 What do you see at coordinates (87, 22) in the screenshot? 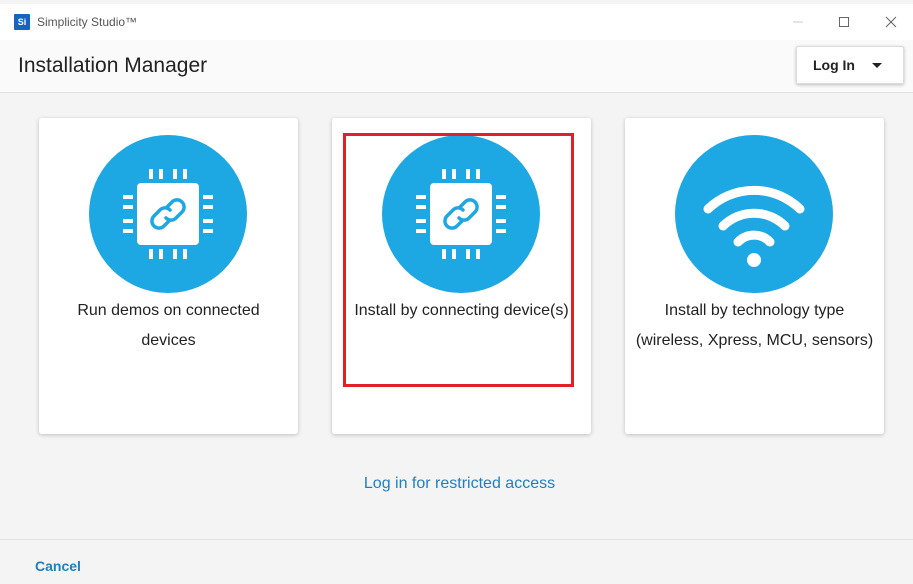
I see `app-title: Simplicity Studio™` at bounding box center [87, 22].